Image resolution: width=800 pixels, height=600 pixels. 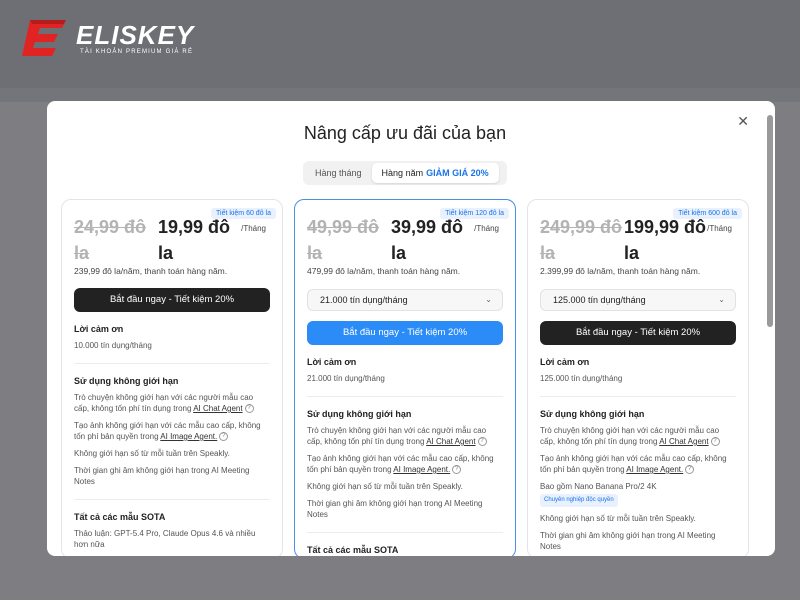 I want to click on new-price: 199,99 đô la, so click(x=665, y=240).